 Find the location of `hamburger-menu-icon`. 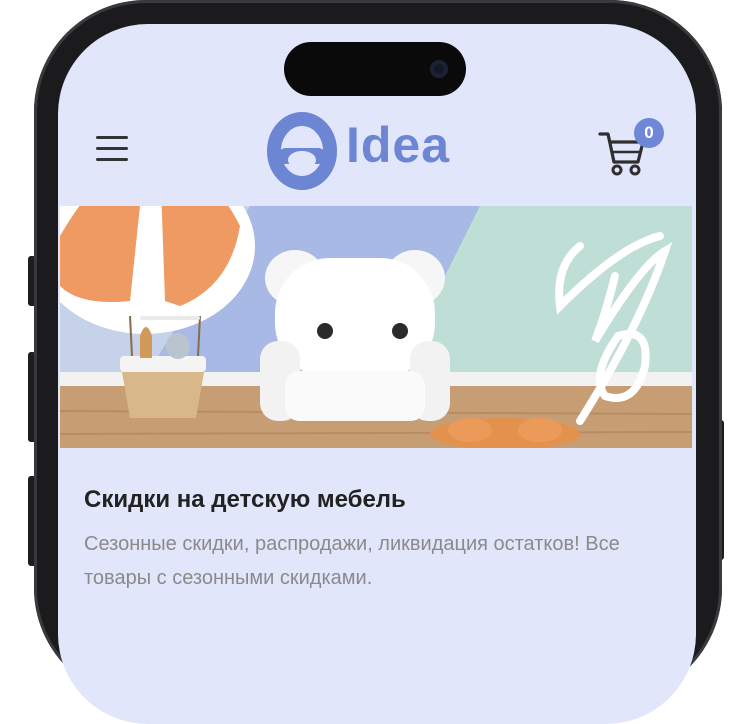

hamburger-menu-icon is located at coordinates (113, 149).